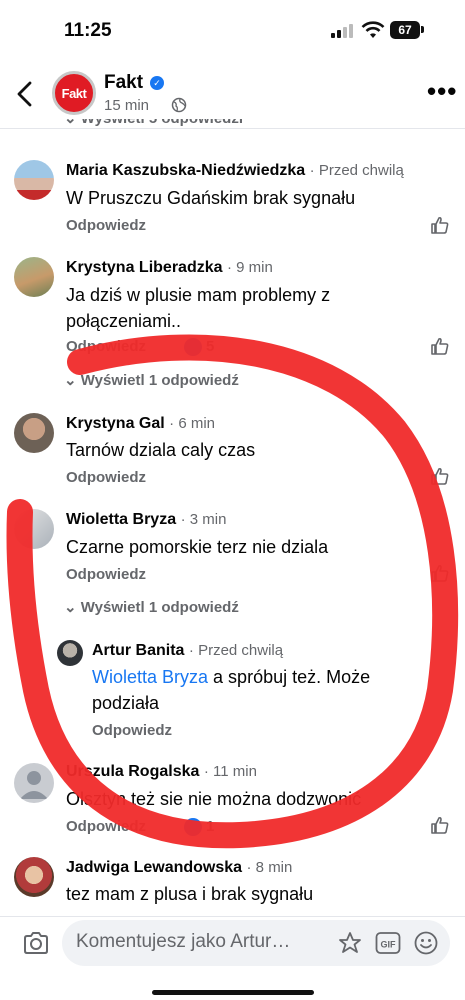 This screenshot has height=1000, width=465. I want to click on svg-text: GIF, so click(389, 945).